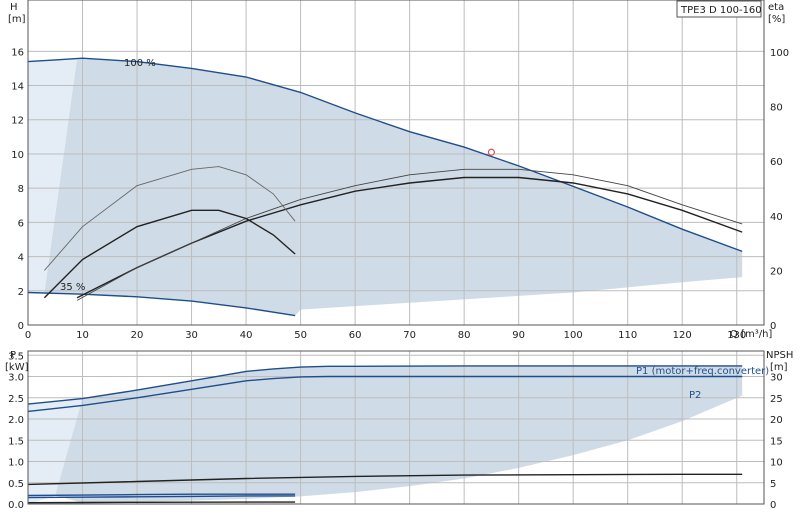 This screenshot has height=520, width=800. What do you see at coordinates (21, 223) in the screenshot?
I see `top-left-tick-label: 6` at bounding box center [21, 223].